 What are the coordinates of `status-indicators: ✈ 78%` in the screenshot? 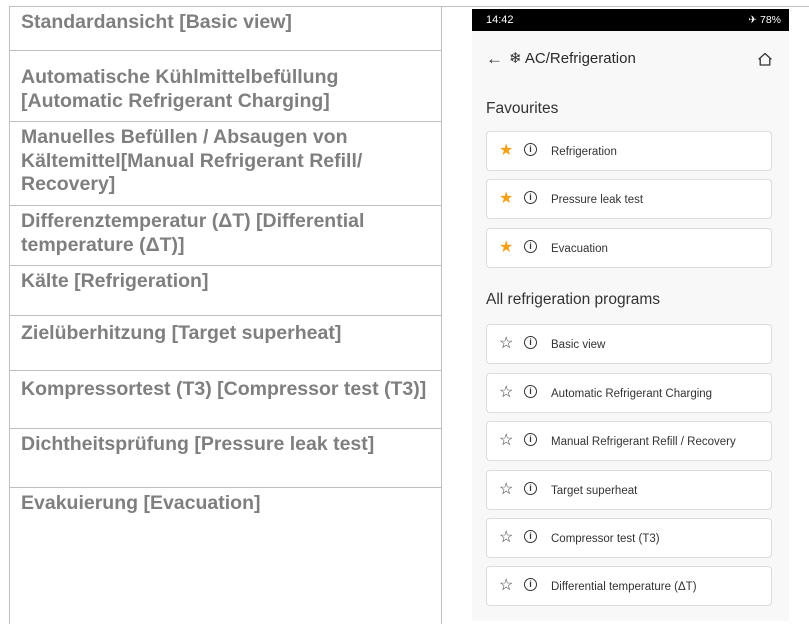 It's located at (764, 20).